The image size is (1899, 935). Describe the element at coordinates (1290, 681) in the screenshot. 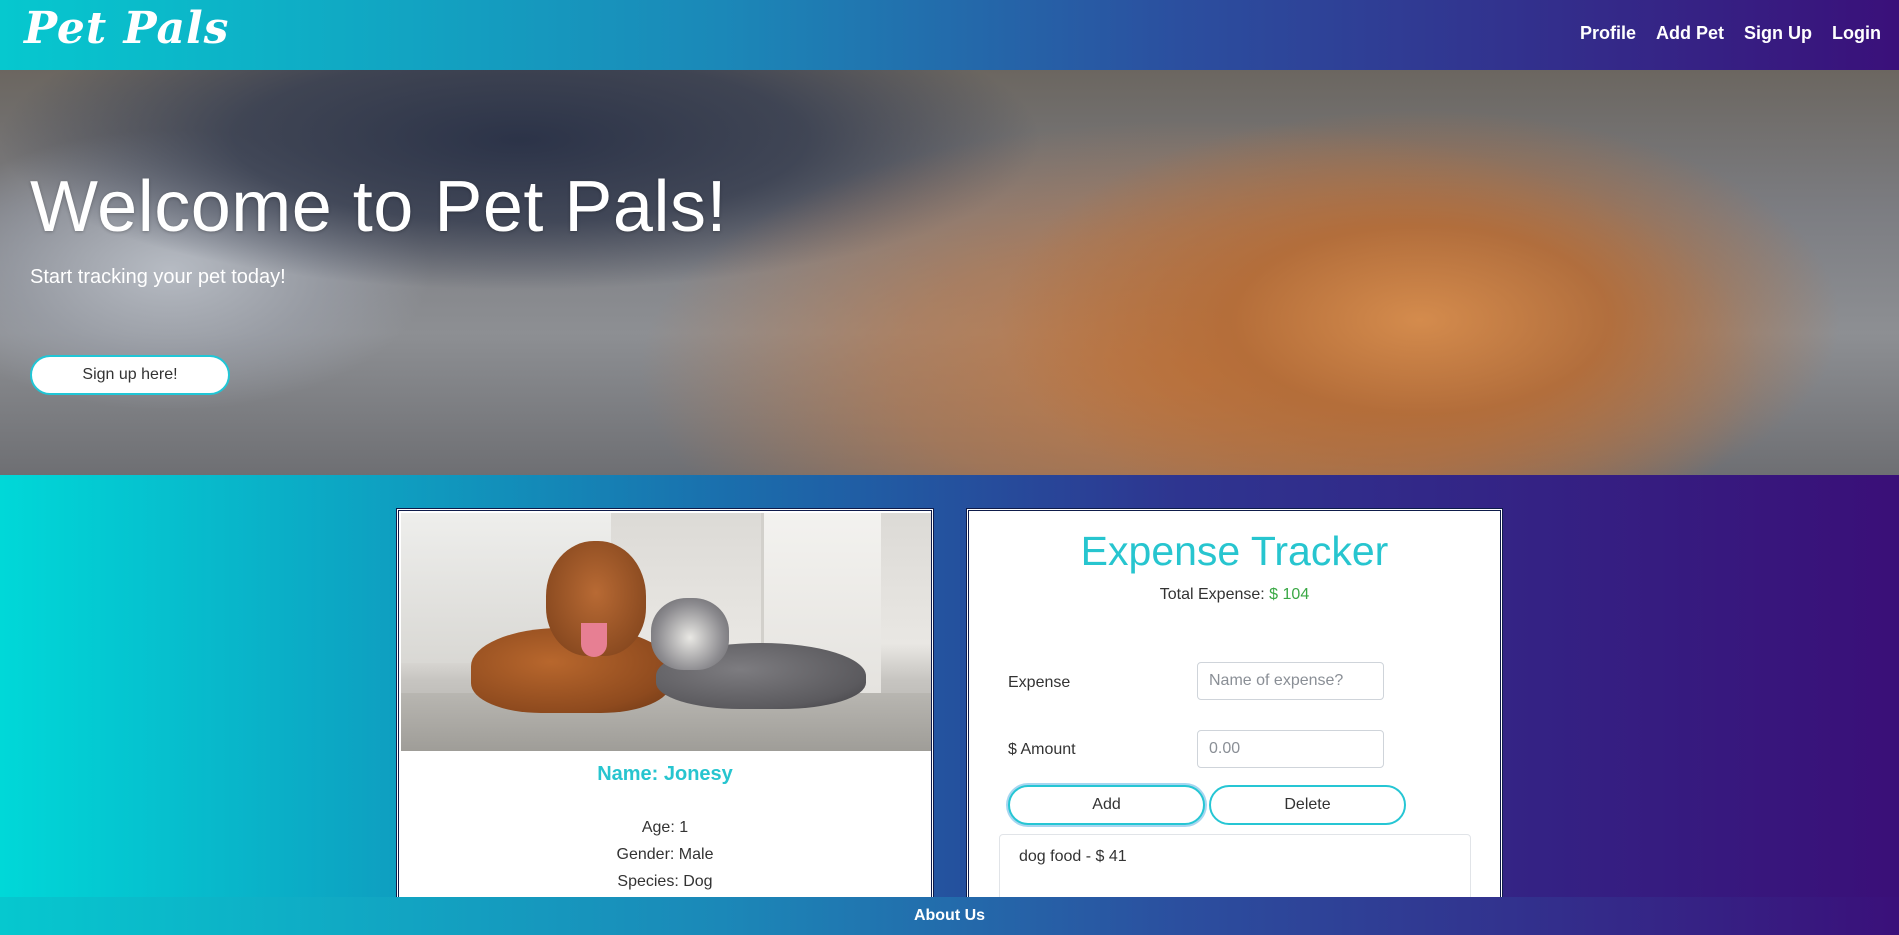

I see `expense-name-input` at that location.